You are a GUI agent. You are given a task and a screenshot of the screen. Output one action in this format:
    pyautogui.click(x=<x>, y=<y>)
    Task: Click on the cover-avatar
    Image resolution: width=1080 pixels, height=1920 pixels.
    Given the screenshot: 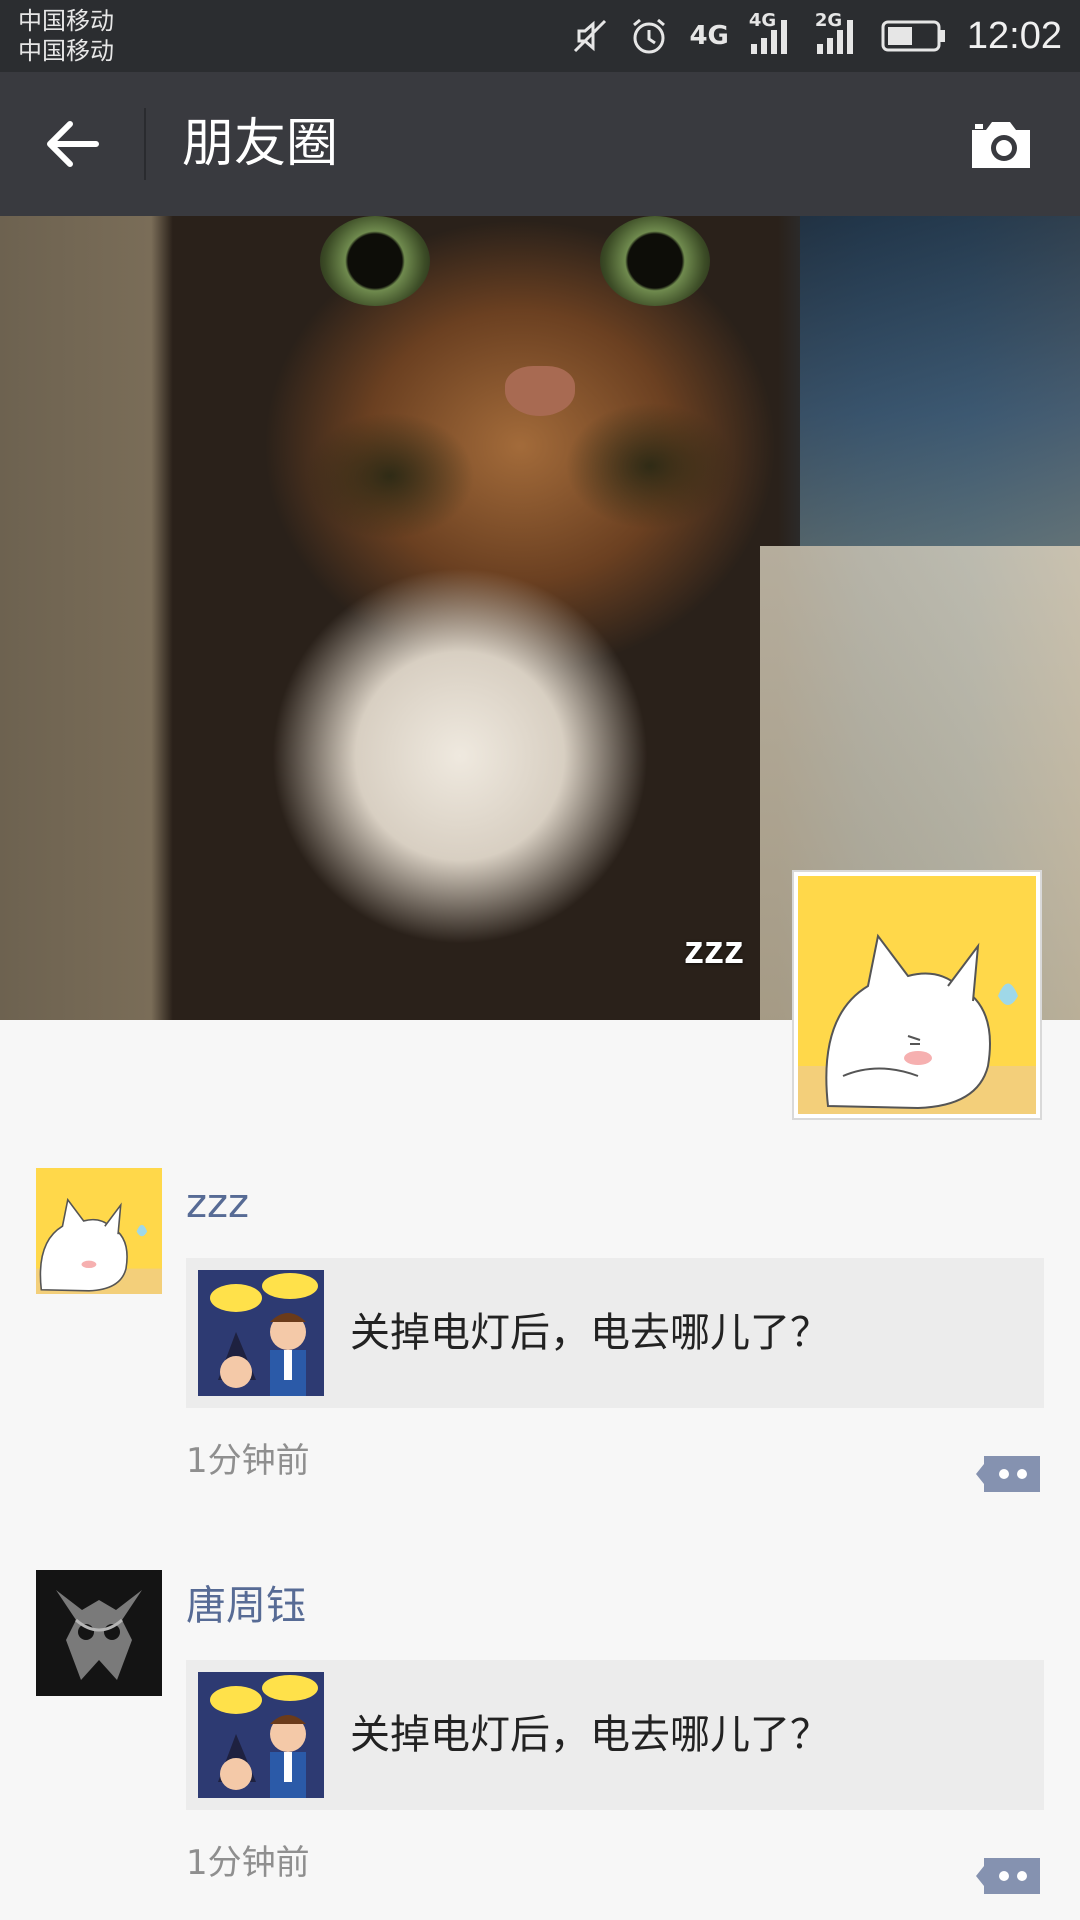 What is the action you would take?
    pyautogui.click(x=917, y=995)
    